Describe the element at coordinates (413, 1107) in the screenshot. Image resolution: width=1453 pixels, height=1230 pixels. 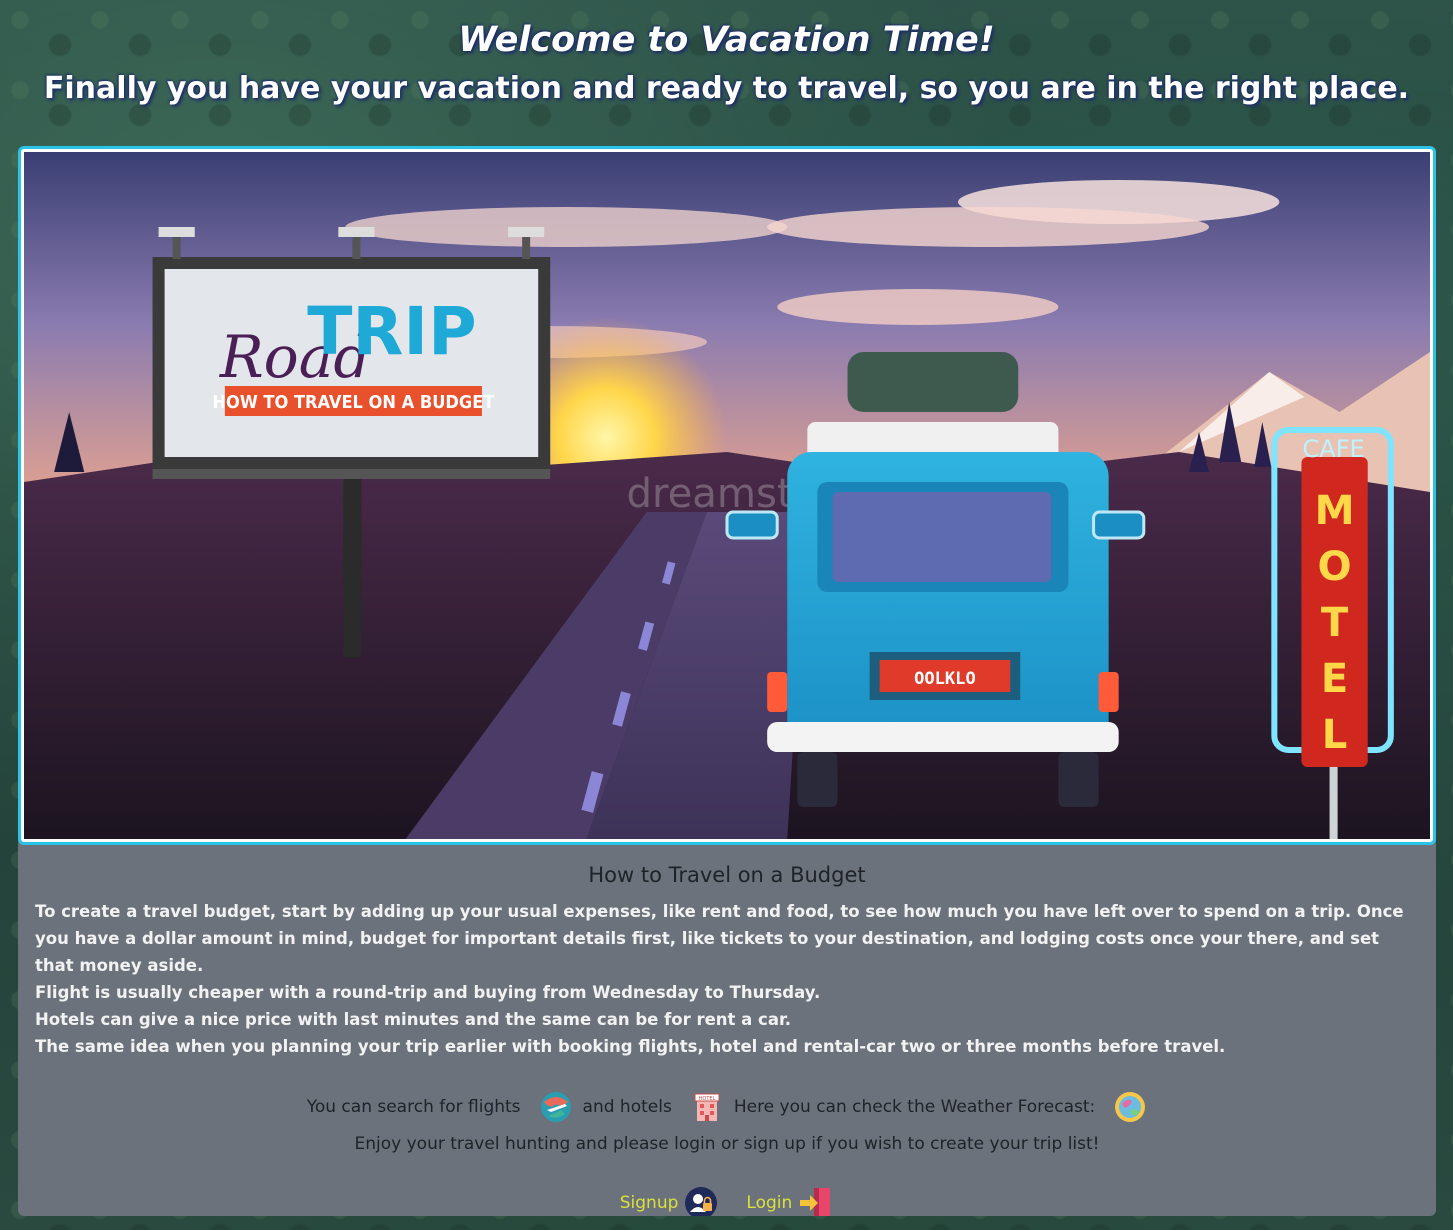
I see `search-flights-label: You can search for flights` at that location.